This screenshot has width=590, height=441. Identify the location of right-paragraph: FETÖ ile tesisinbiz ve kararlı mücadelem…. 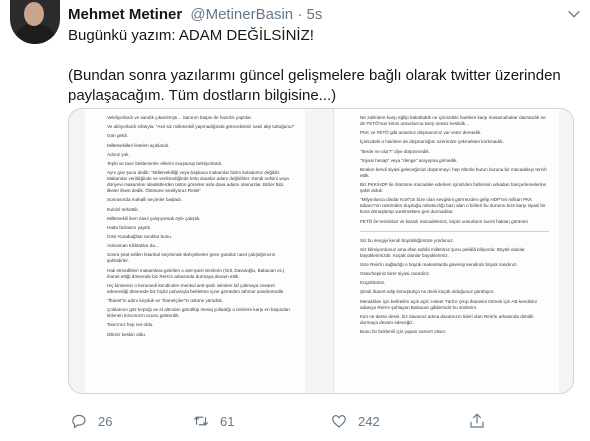
(444, 221).